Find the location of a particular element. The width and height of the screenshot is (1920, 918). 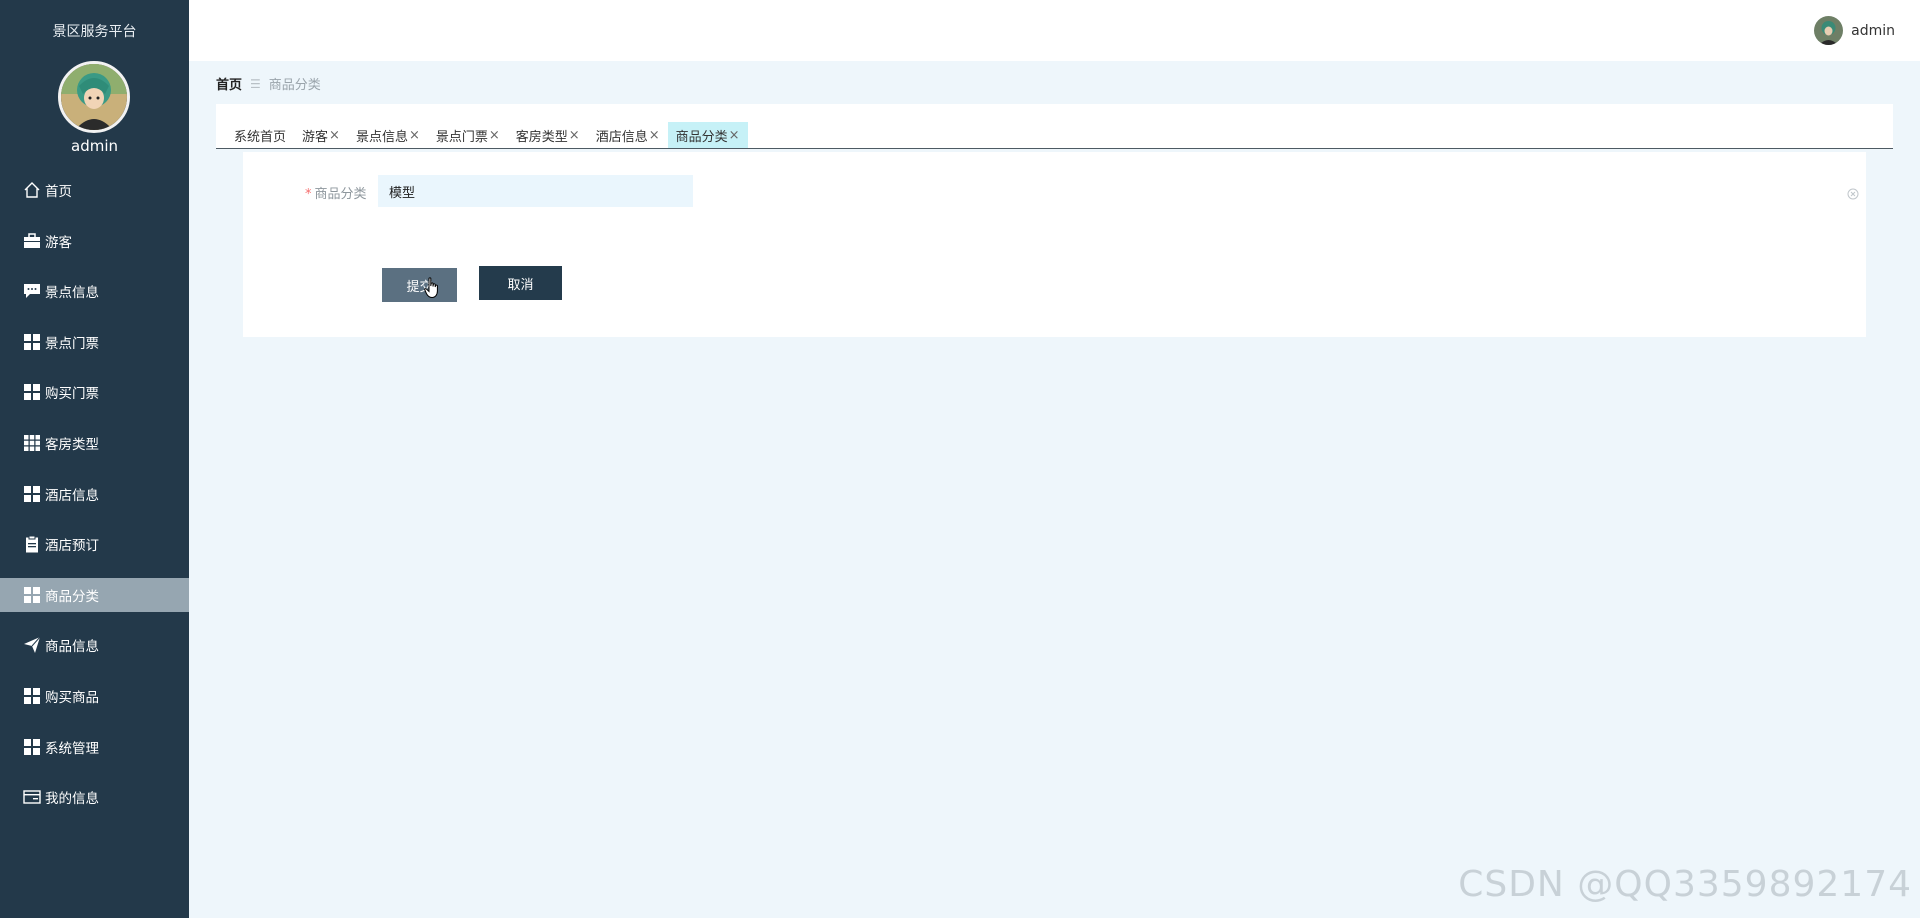

sidebar-item-label: 商品信息 is located at coordinates (72, 647).